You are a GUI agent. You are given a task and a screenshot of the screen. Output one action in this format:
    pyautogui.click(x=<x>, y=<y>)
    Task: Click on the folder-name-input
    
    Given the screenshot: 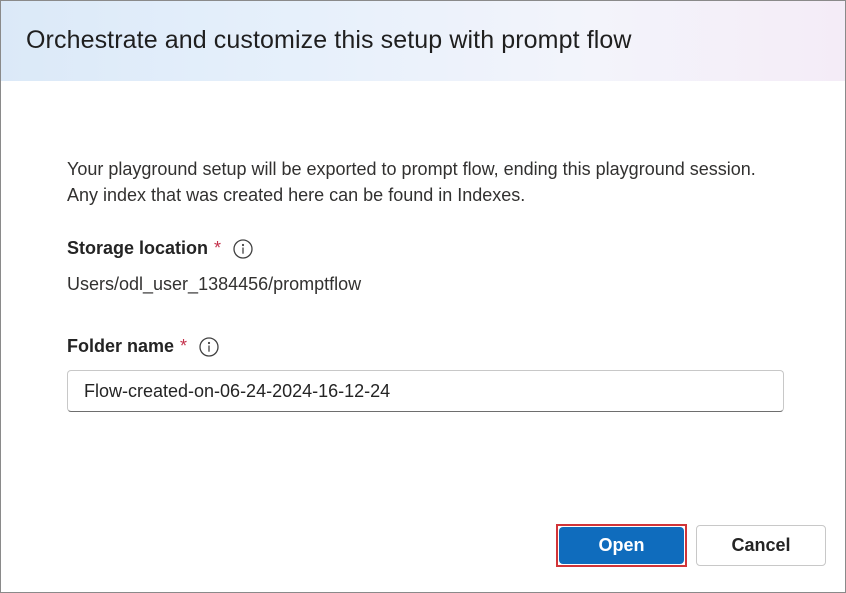 What is the action you would take?
    pyautogui.click(x=425, y=391)
    